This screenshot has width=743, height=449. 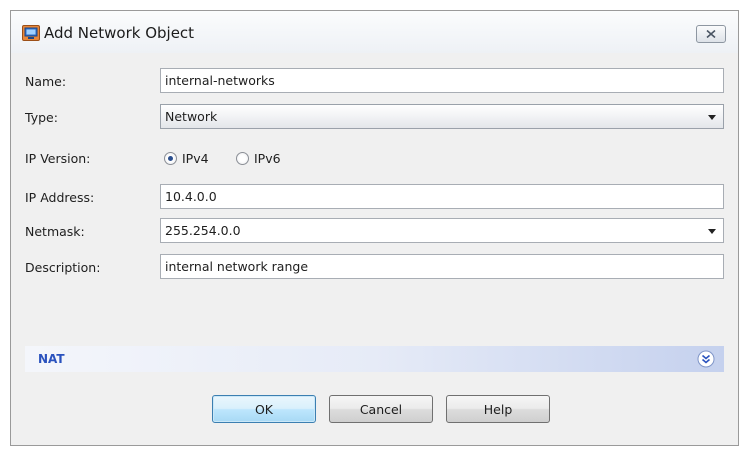 I want to click on name-label: Name:, so click(x=46, y=81).